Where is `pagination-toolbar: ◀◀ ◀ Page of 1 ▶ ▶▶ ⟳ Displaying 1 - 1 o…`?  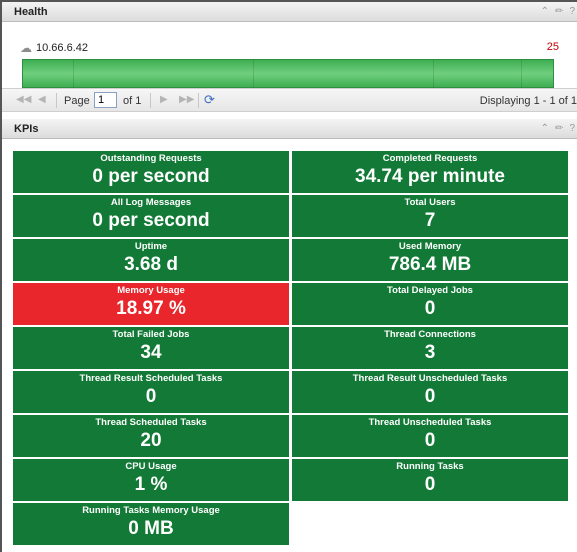 pagination-toolbar: ◀◀ ◀ Page of 1 ▶ ▶▶ ⟳ Displaying 1 - 1 o… is located at coordinates (289, 100).